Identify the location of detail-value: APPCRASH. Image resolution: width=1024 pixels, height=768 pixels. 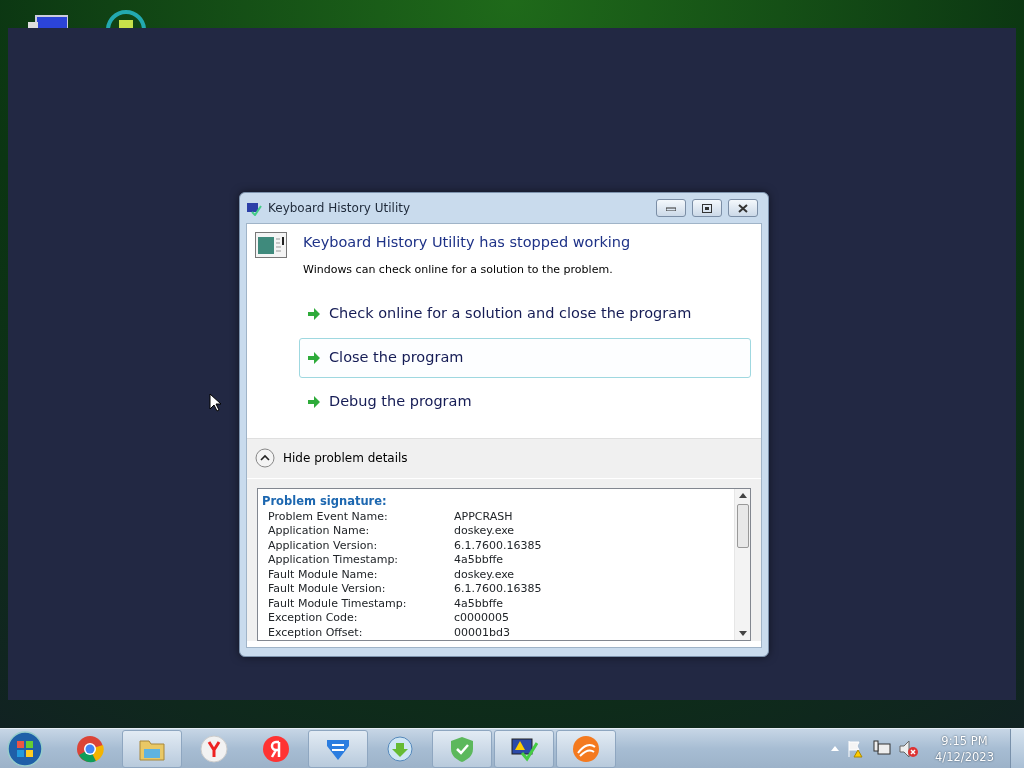
(483, 517).